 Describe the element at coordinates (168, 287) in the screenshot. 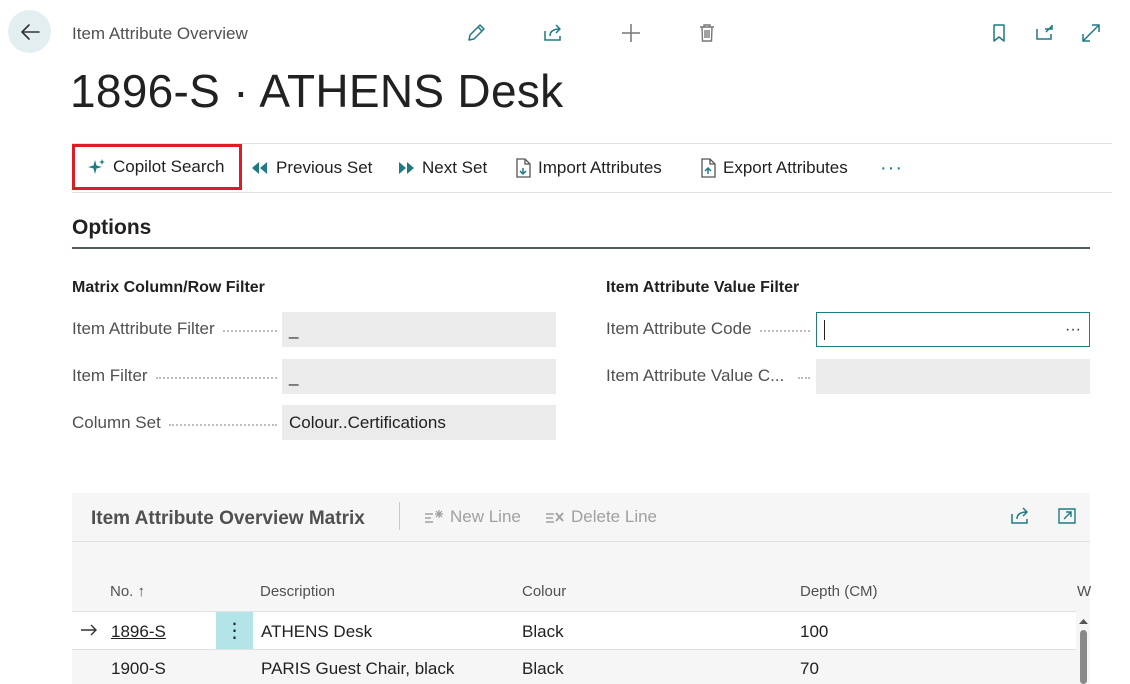

I see `matrix-filter-heading: Matrix Column/Row Filter` at that location.